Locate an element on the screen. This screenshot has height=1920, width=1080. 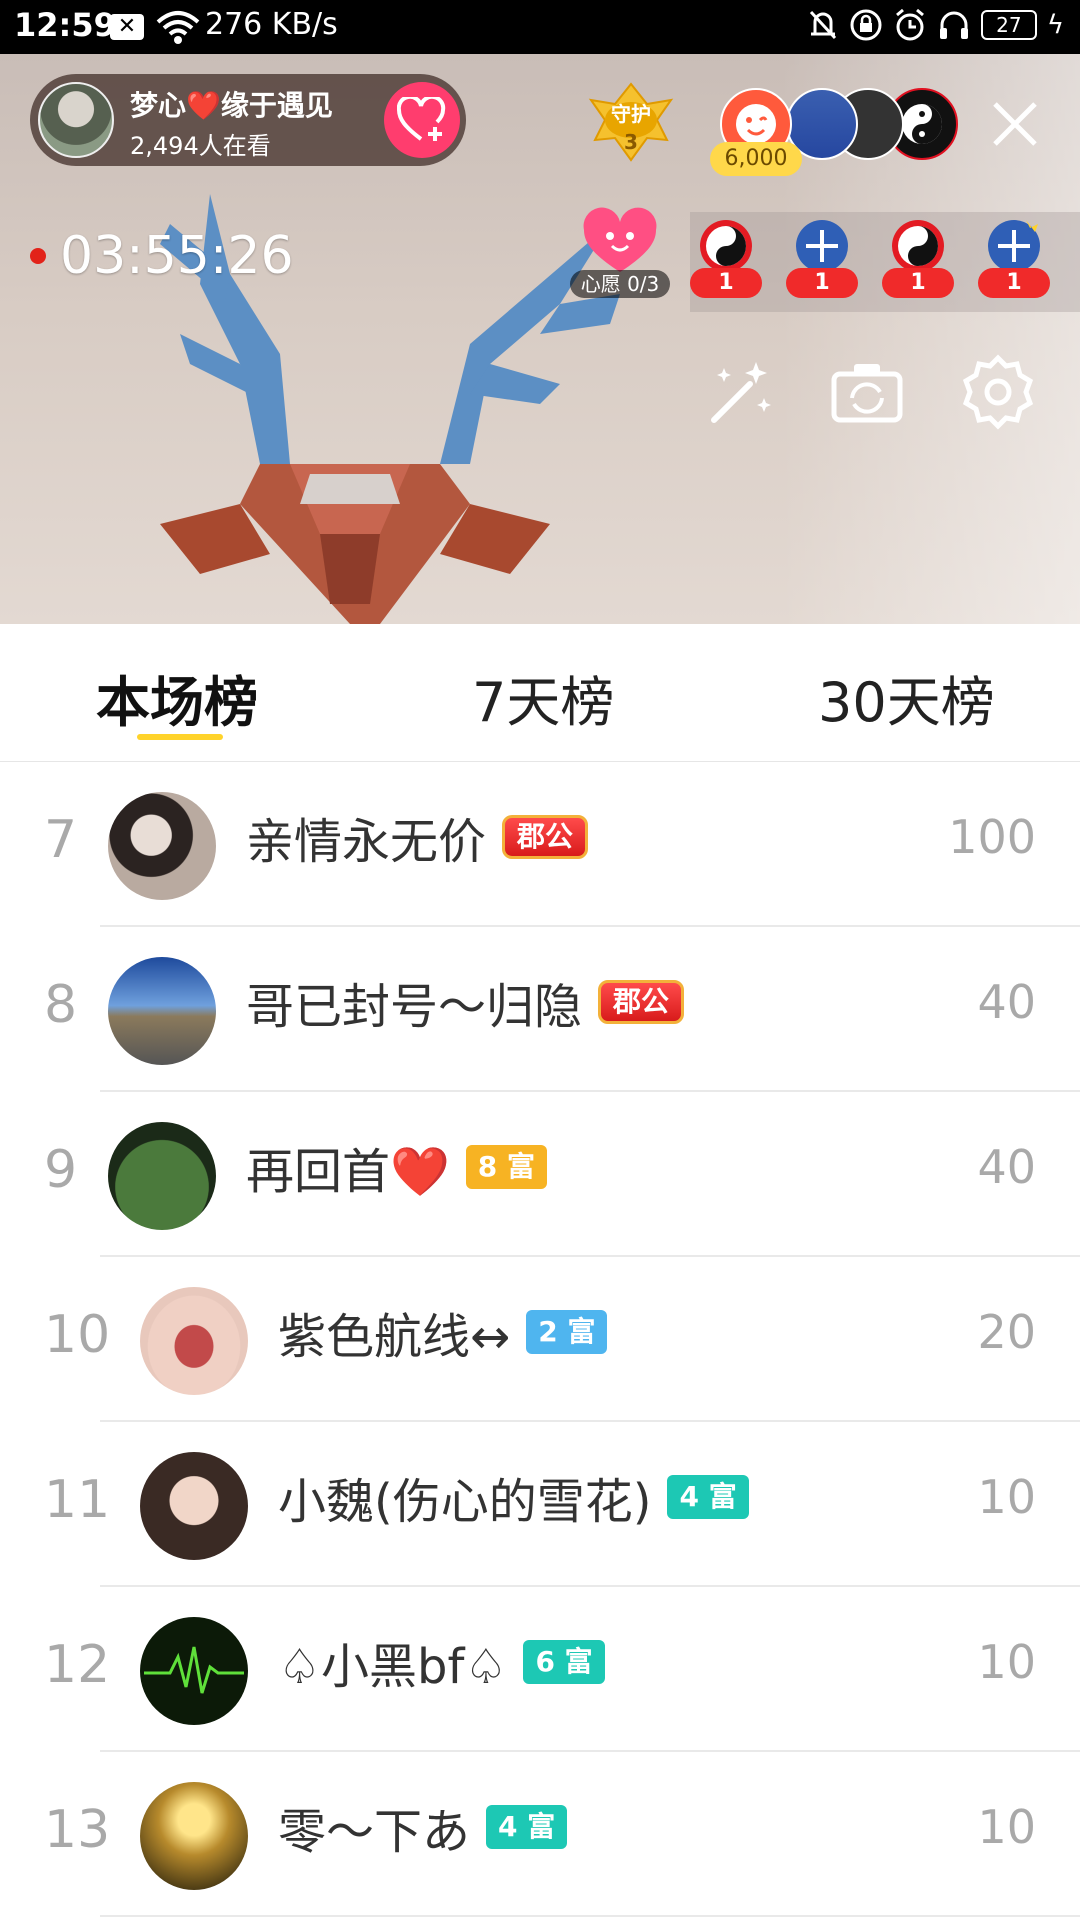
user-name-row: 紫色航线↔ 2 富 is located at coordinates (443, 1332).